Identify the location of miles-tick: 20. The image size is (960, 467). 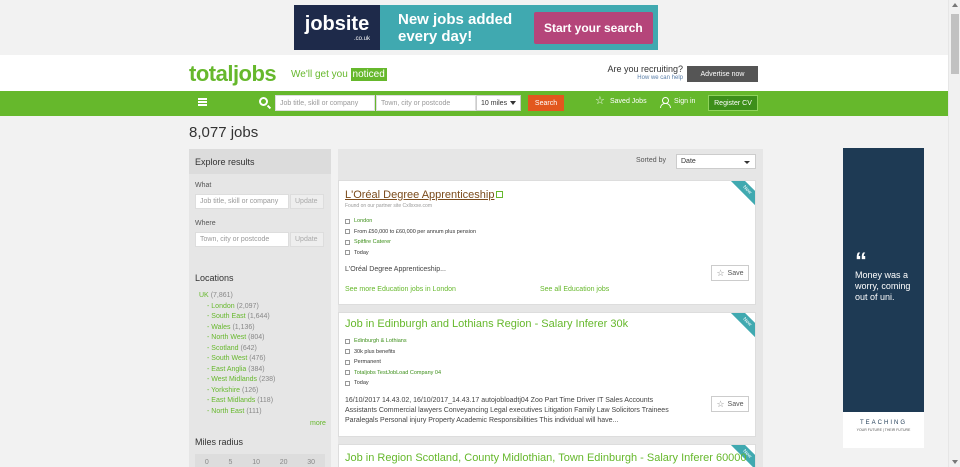
(283, 462).